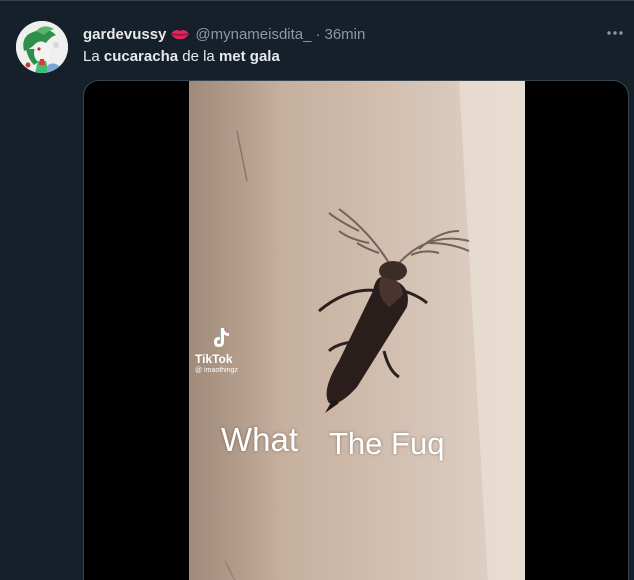 The image size is (634, 580). I want to click on tiktok-logo-icon, so click(221, 337).